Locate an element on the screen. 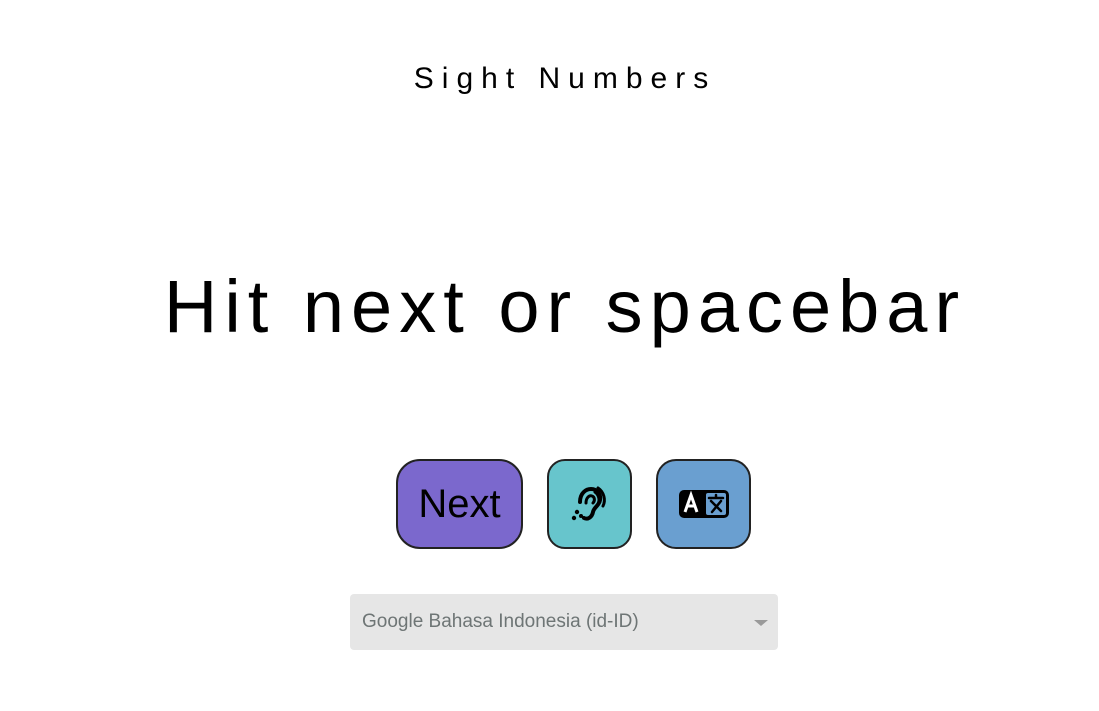  translate-icon is located at coordinates (703, 504).